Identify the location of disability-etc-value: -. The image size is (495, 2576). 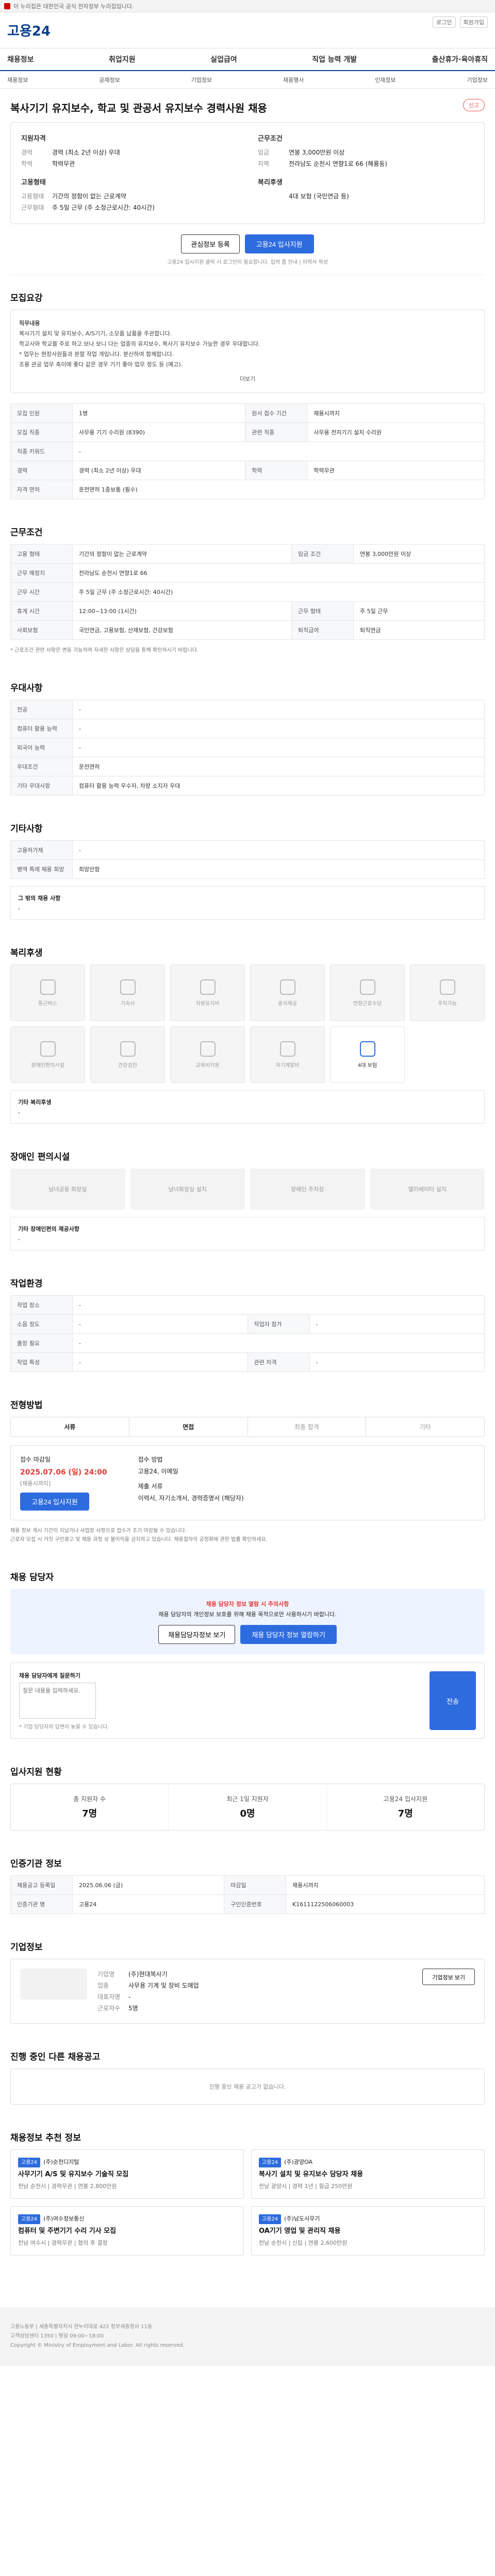
(19, 1239).